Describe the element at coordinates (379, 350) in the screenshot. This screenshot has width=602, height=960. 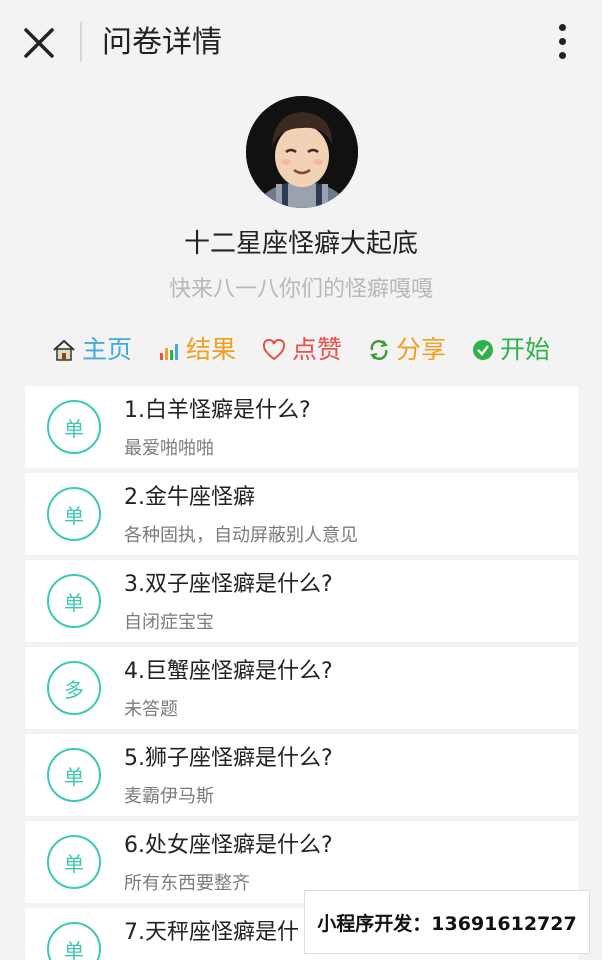
I see `refresh-share-icon` at that location.